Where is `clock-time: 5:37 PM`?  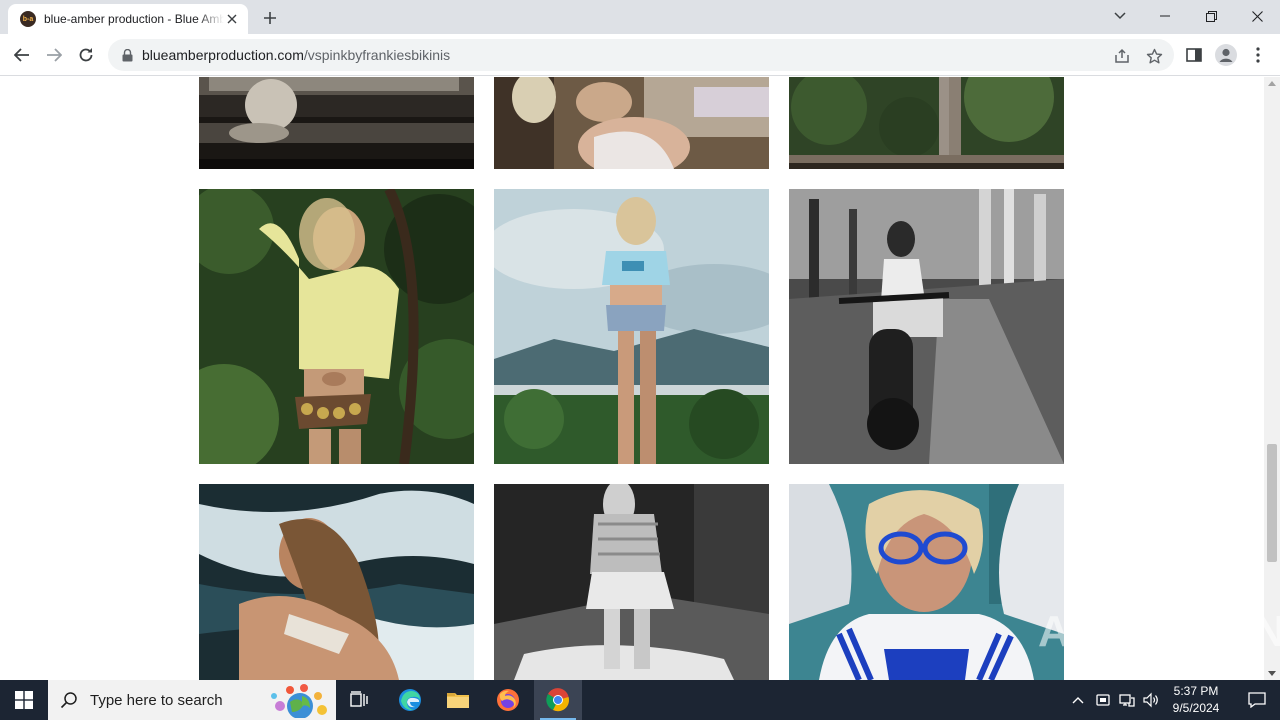
clock-time: 5:37 PM is located at coordinates (1196, 691).